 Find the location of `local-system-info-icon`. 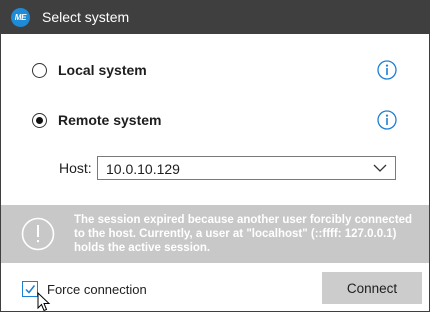

local-system-info-icon is located at coordinates (387, 70).